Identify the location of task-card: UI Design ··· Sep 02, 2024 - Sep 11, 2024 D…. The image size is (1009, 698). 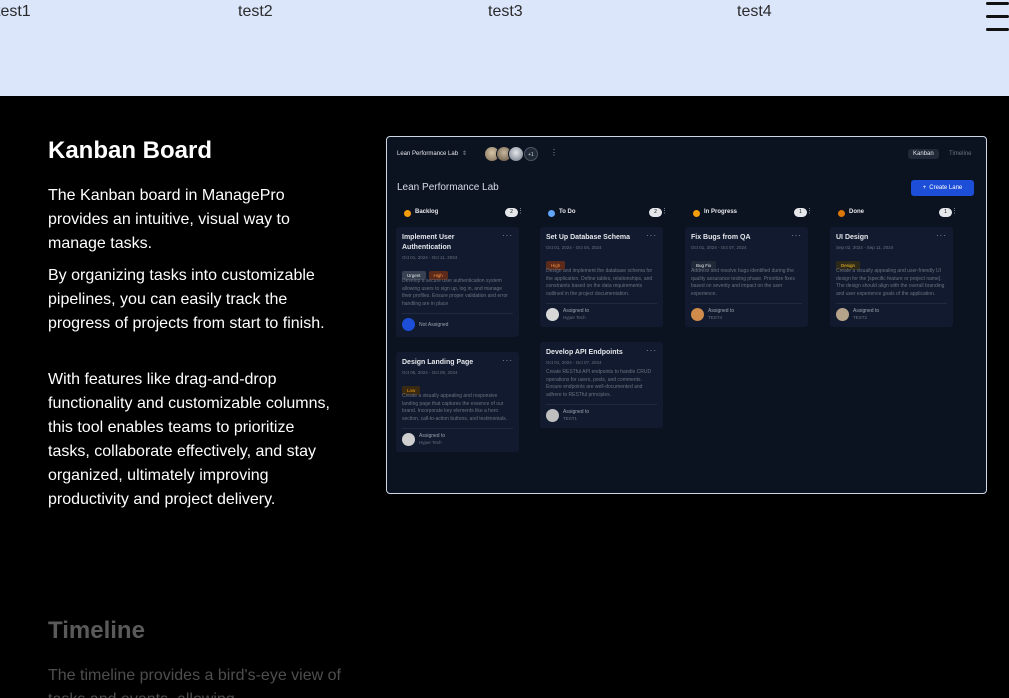
(891, 277).